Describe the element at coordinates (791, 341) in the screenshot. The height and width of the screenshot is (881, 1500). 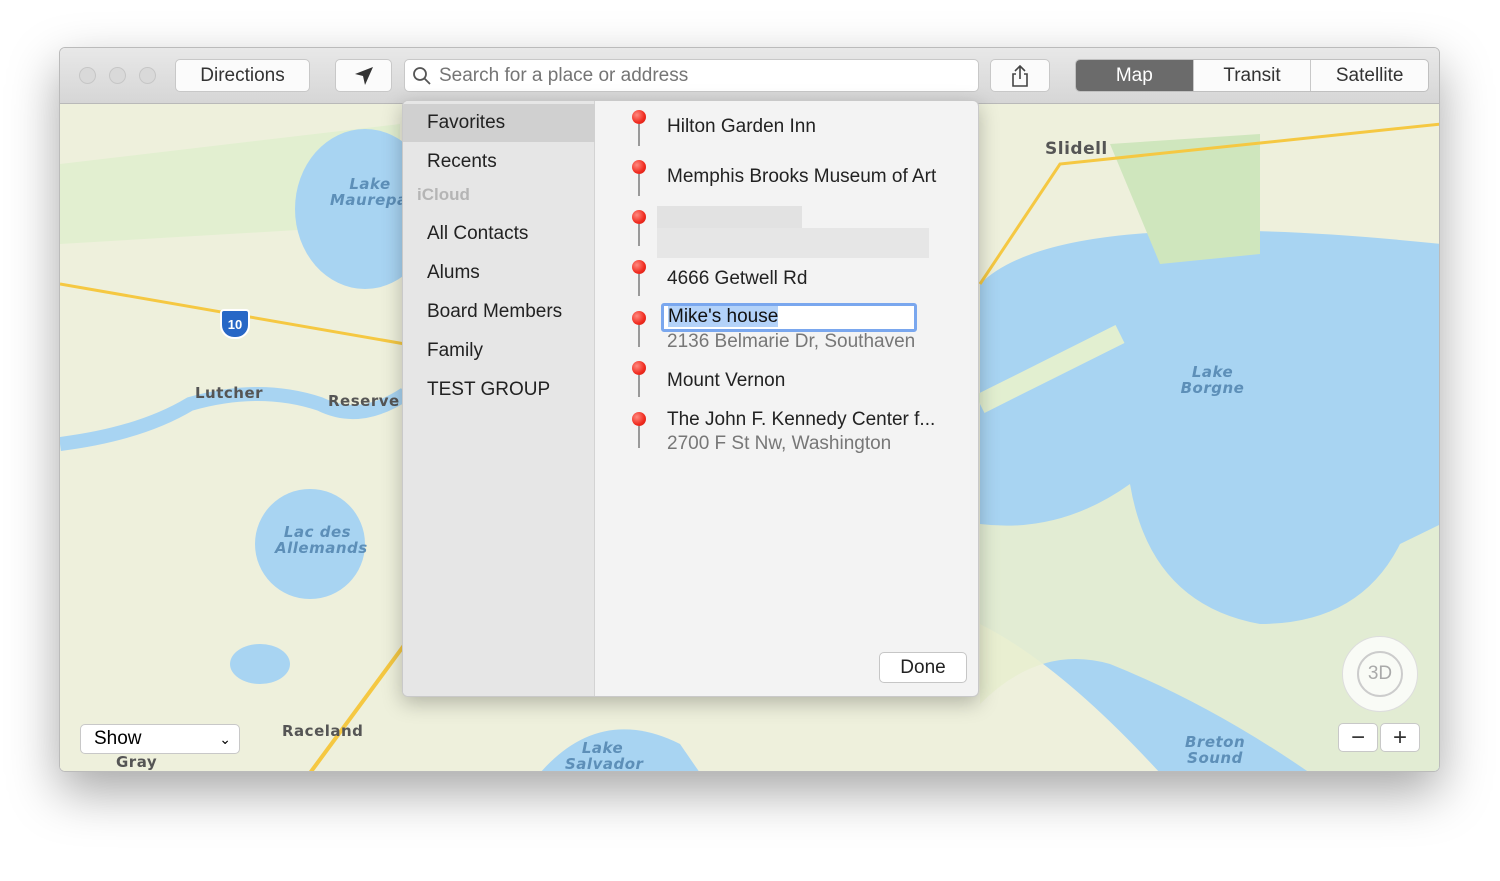
I see `favorite-address: 2136 Belmarie Dr, Southaven` at that location.